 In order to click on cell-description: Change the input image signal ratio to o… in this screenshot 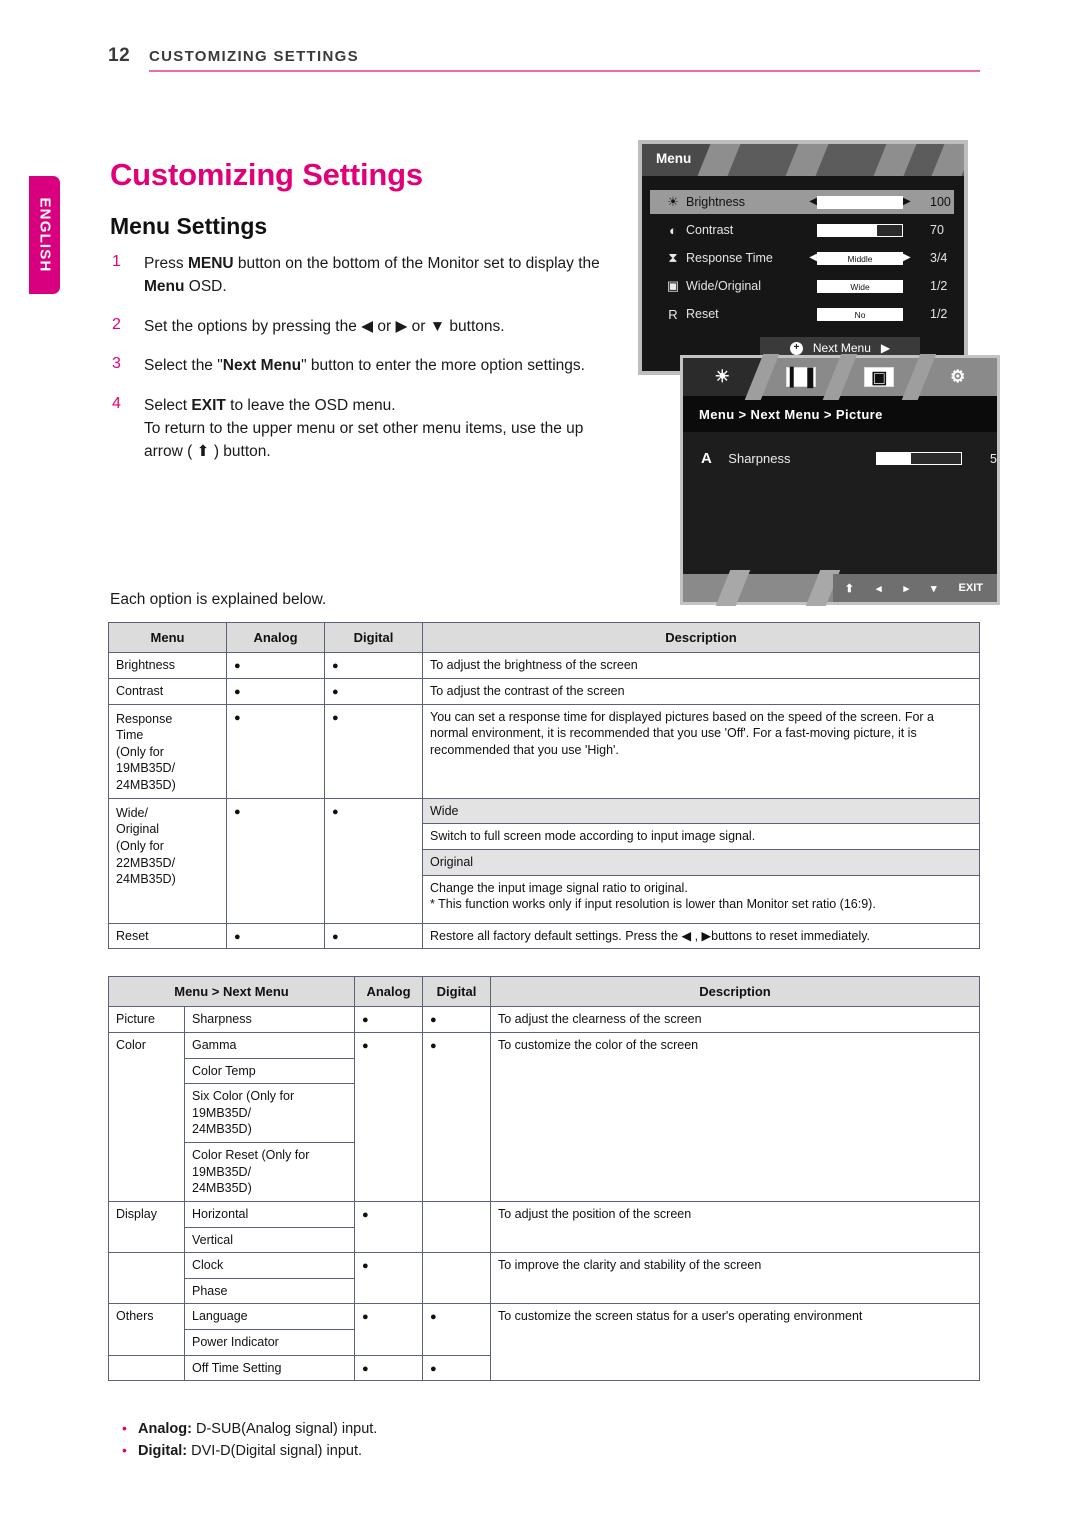, I will do `click(701, 899)`.